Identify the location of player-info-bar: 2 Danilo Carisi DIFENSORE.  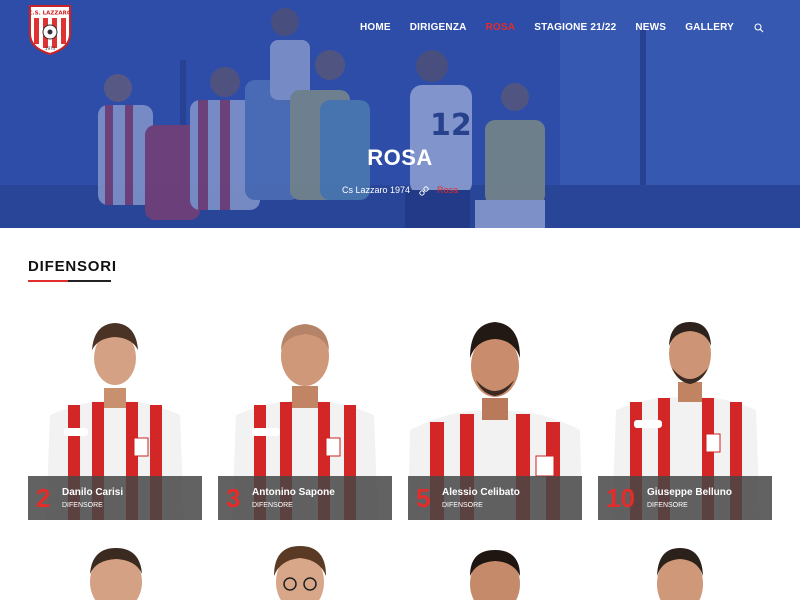
(115, 498).